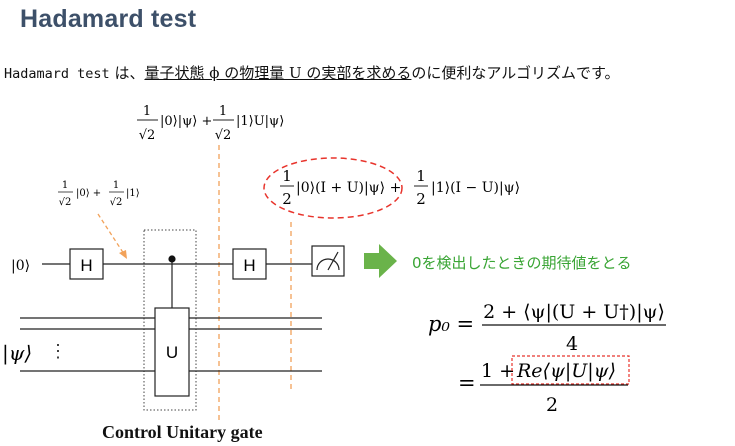  Describe the element at coordinates (572, 344) in the screenshot. I see `formula-denominator-1: 4` at that location.